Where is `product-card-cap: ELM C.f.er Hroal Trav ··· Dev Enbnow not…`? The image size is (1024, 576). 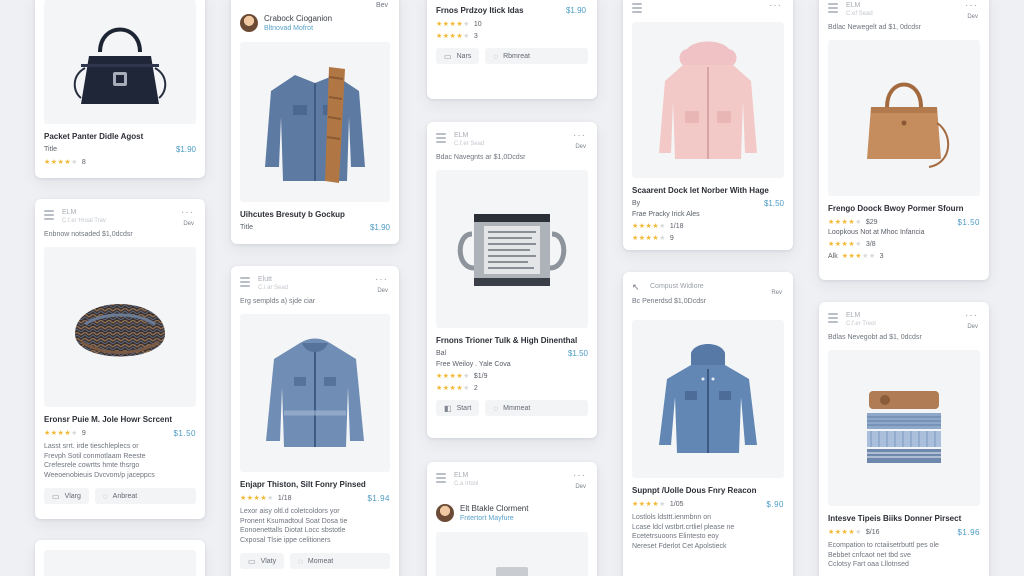
product-card-cap: ELM C.f.er Hroal Trav ··· Dev Enbnow not… is located at coordinates (120, 359).